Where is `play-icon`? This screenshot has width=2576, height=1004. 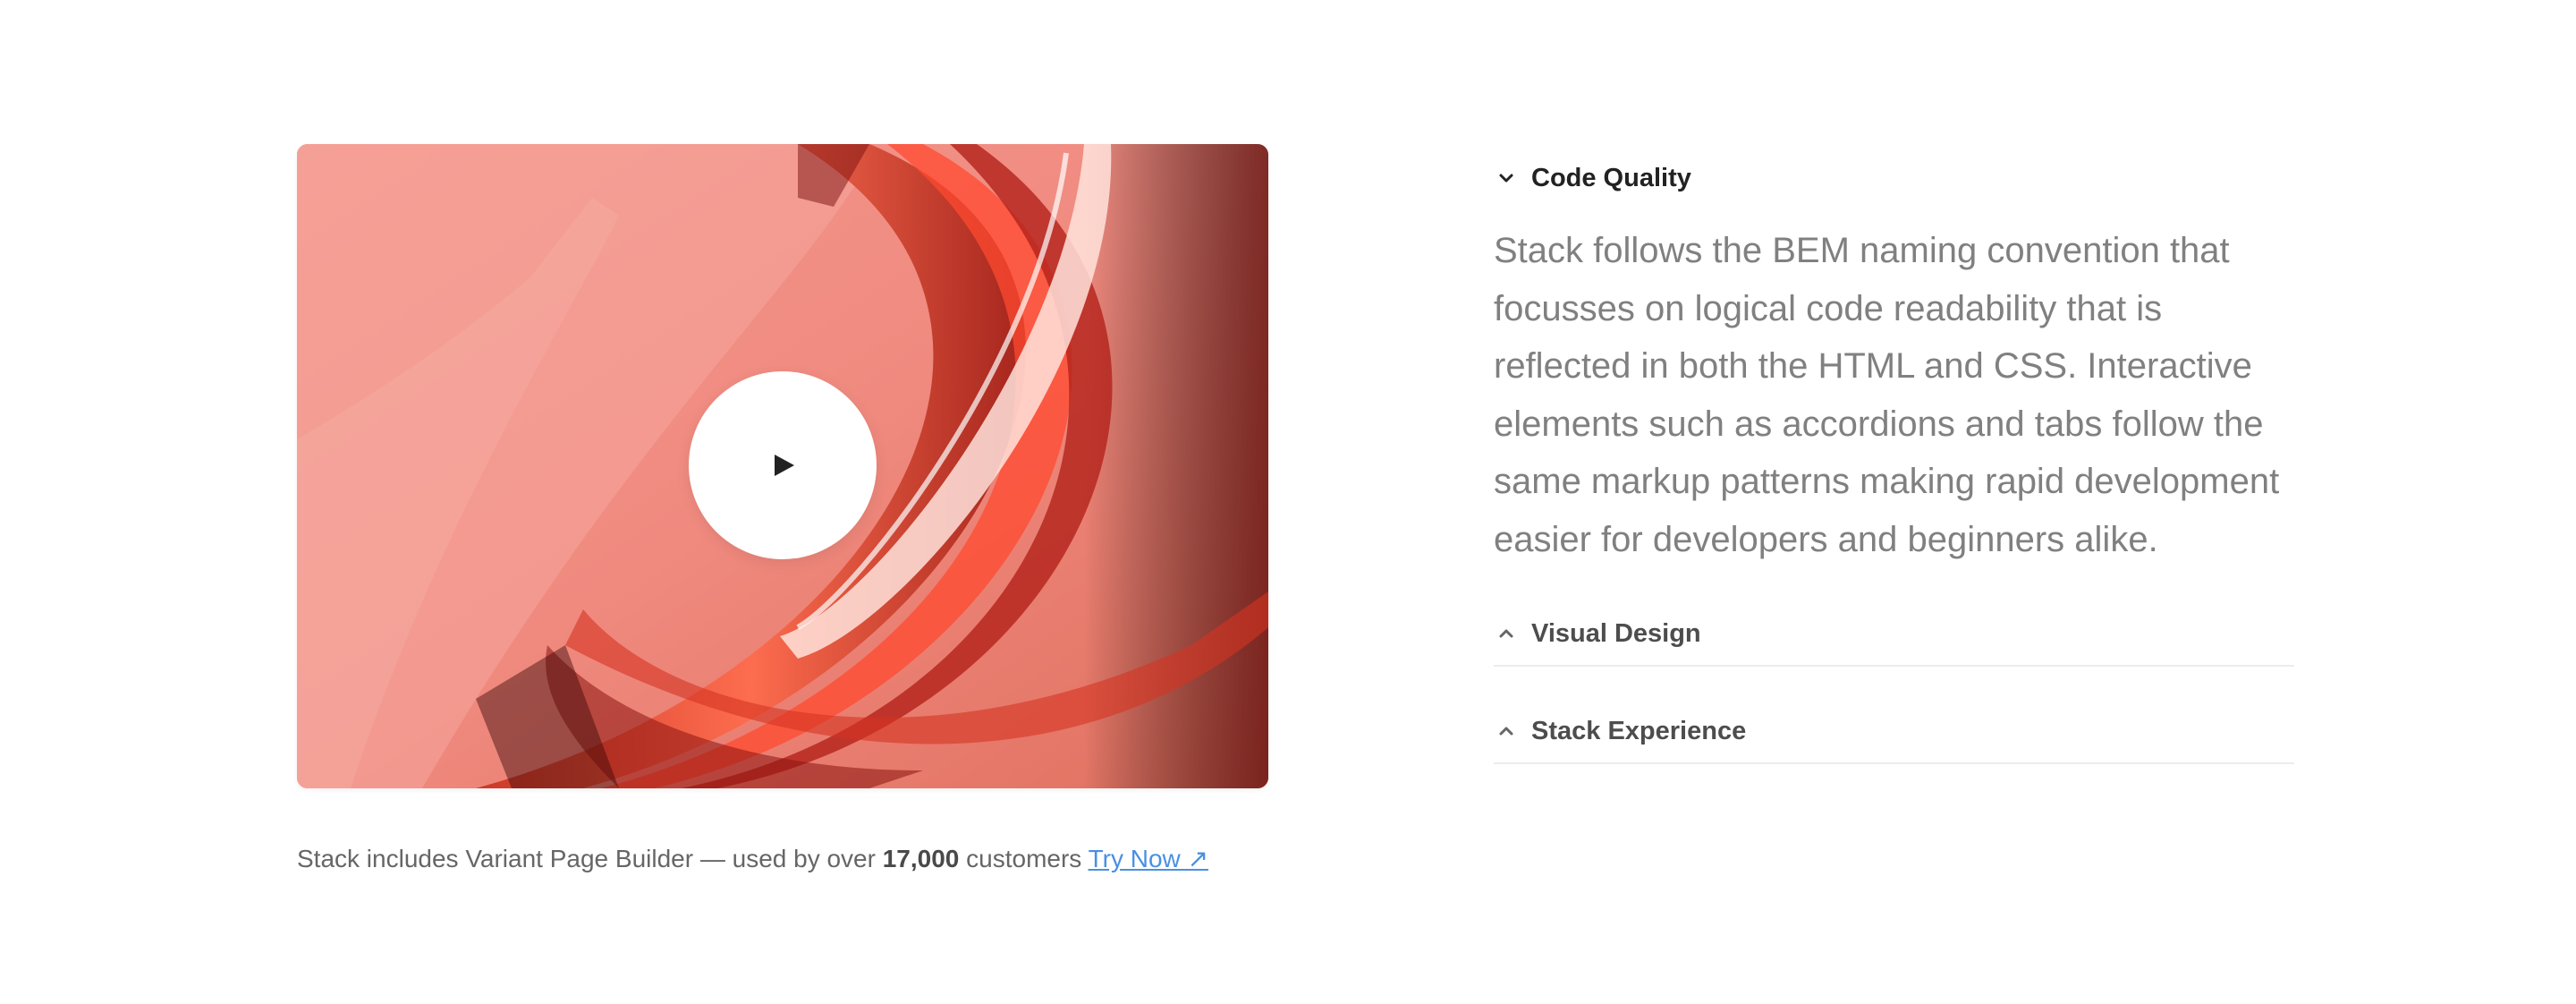 play-icon is located at coordinates (784, 465).